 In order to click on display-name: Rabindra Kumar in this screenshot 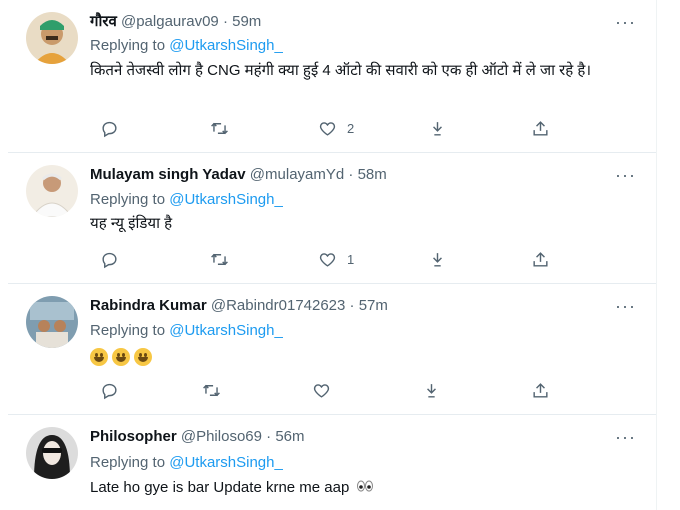, I will do `click(148, 305)`.